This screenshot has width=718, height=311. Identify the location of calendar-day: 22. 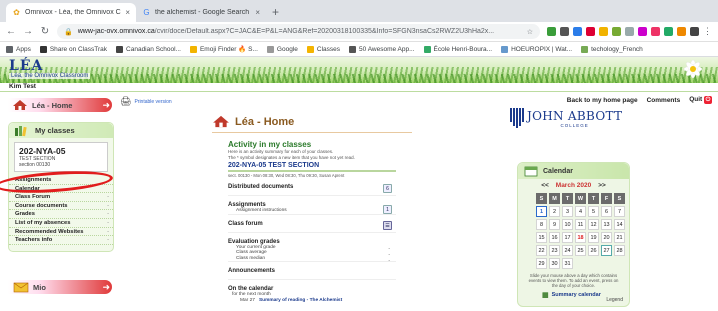
(541, 250).